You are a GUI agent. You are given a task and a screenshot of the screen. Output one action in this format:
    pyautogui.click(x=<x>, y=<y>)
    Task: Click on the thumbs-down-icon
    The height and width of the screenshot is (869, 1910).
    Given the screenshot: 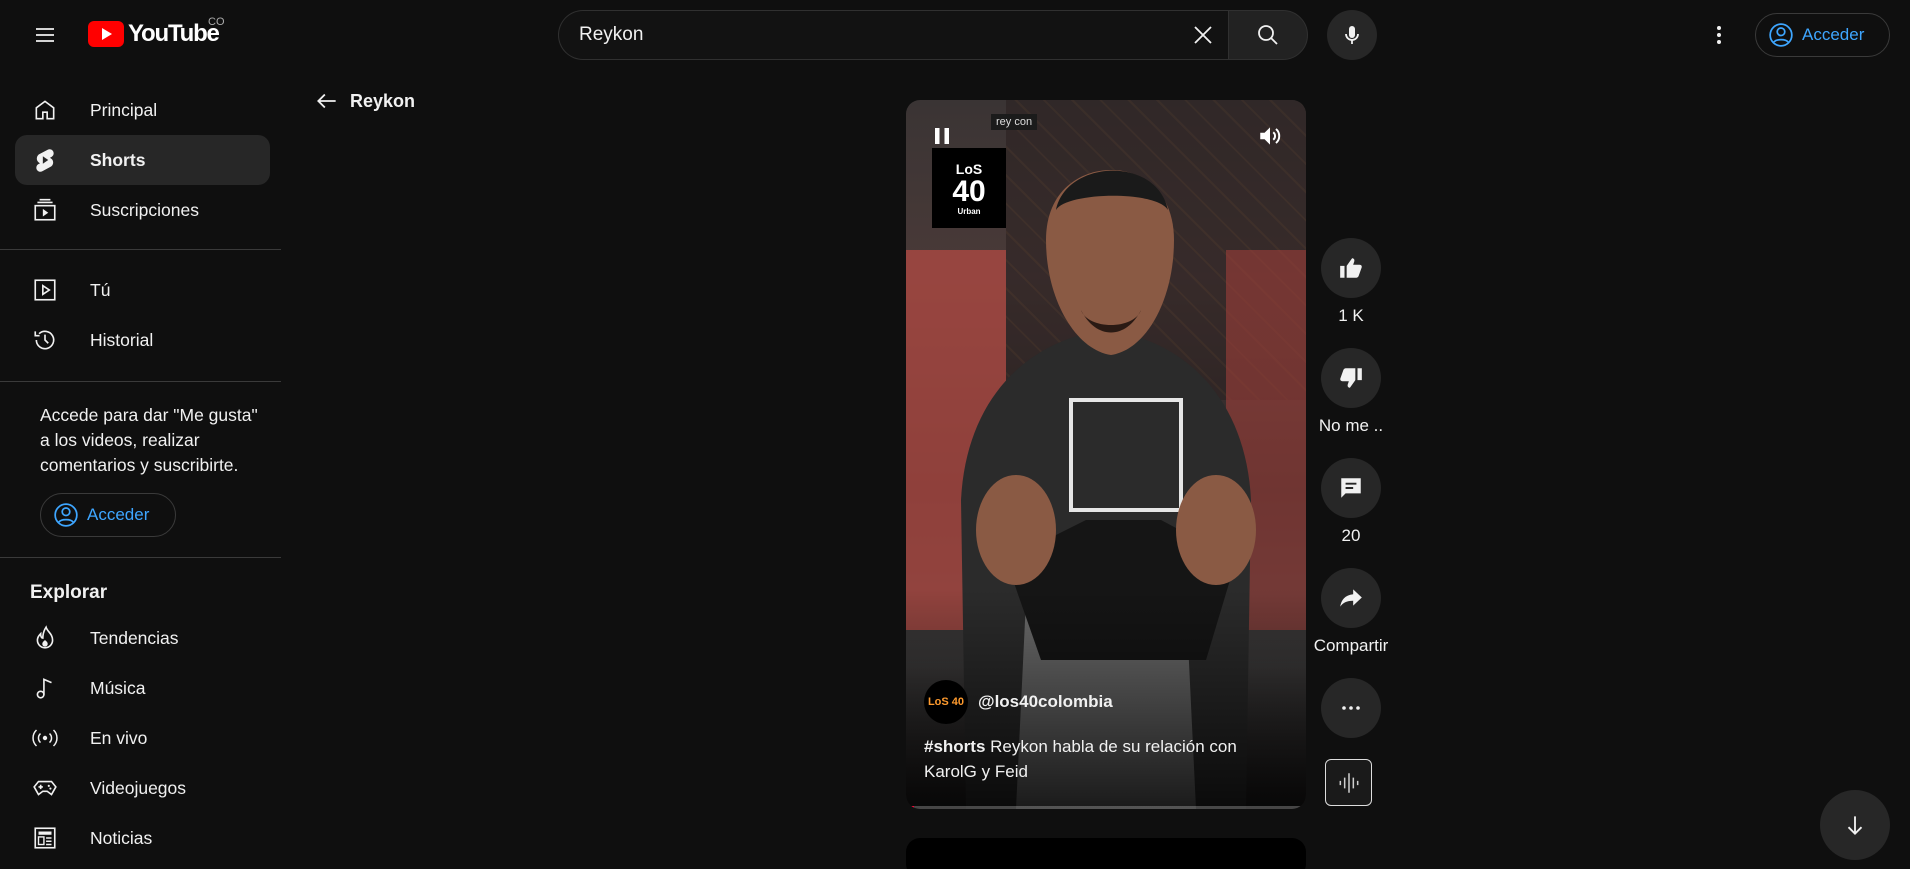 What is the action you would take?
    pyautogui.click(x=1351, y=378)
    